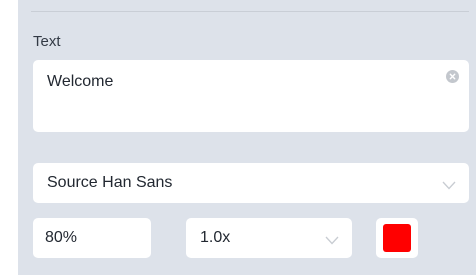 This screenshot has width=476, height=275. I want to click on divider, so click(250, 11).